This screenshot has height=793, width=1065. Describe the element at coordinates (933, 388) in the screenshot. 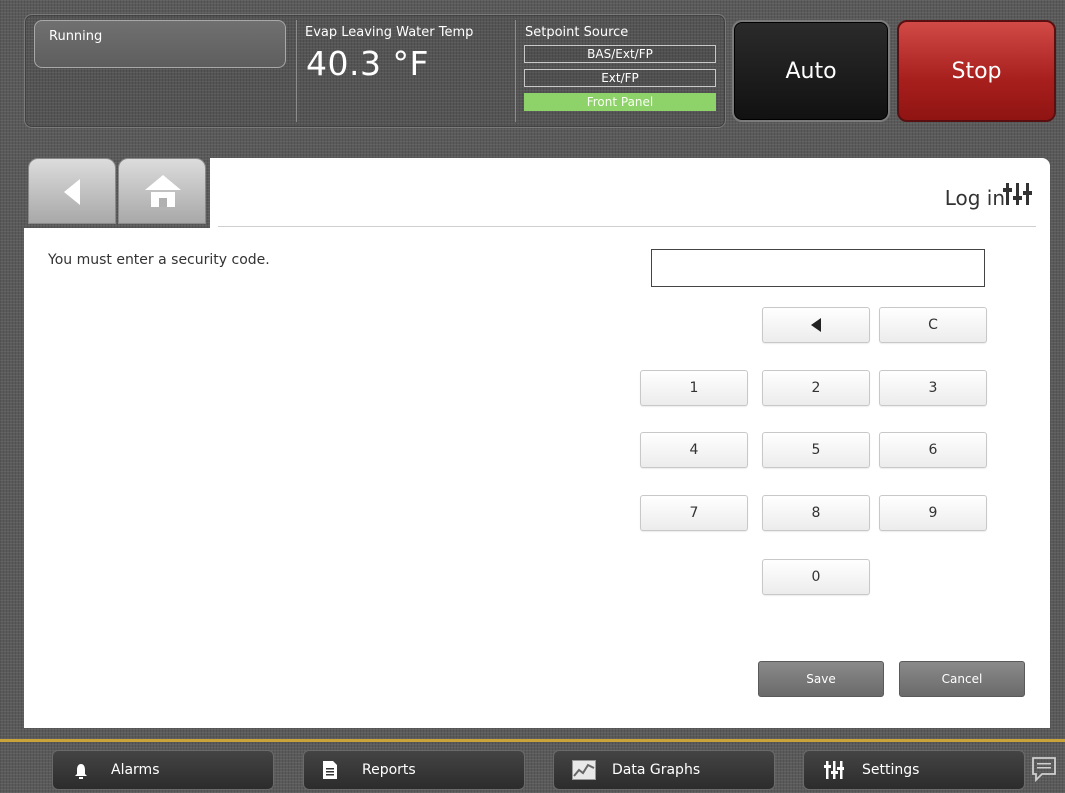

I see `key-3: 3` at that location.